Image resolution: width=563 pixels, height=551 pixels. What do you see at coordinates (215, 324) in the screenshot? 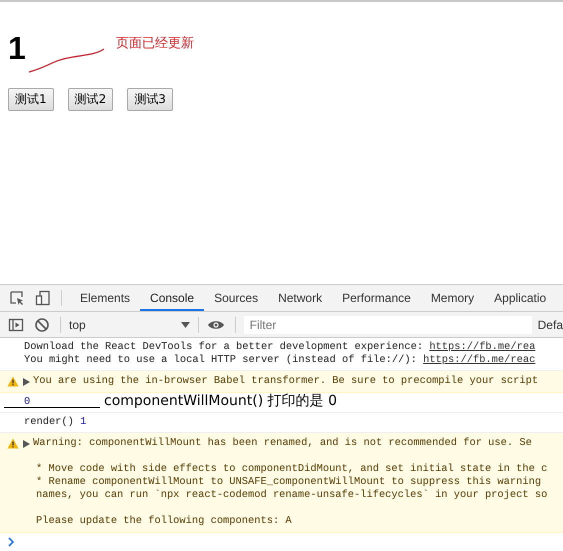
I see `eye-icon` at bounding box center [215, 324].